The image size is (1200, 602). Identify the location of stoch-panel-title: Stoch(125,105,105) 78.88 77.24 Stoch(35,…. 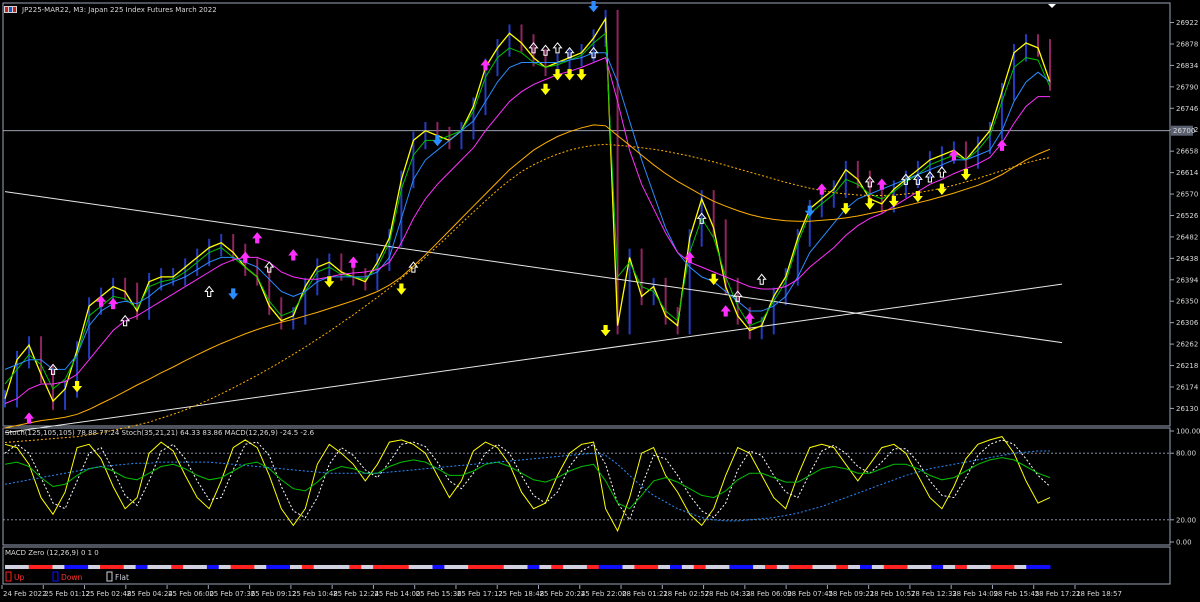
(160, 433).